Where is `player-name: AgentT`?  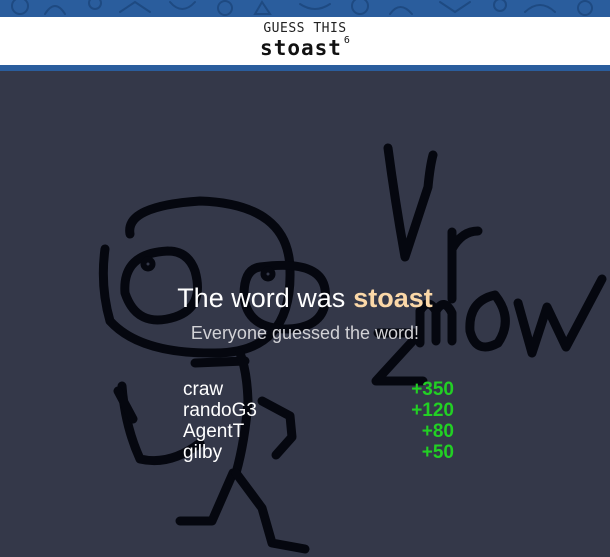 player-name: AgentT is located at coordinates (214, 431).